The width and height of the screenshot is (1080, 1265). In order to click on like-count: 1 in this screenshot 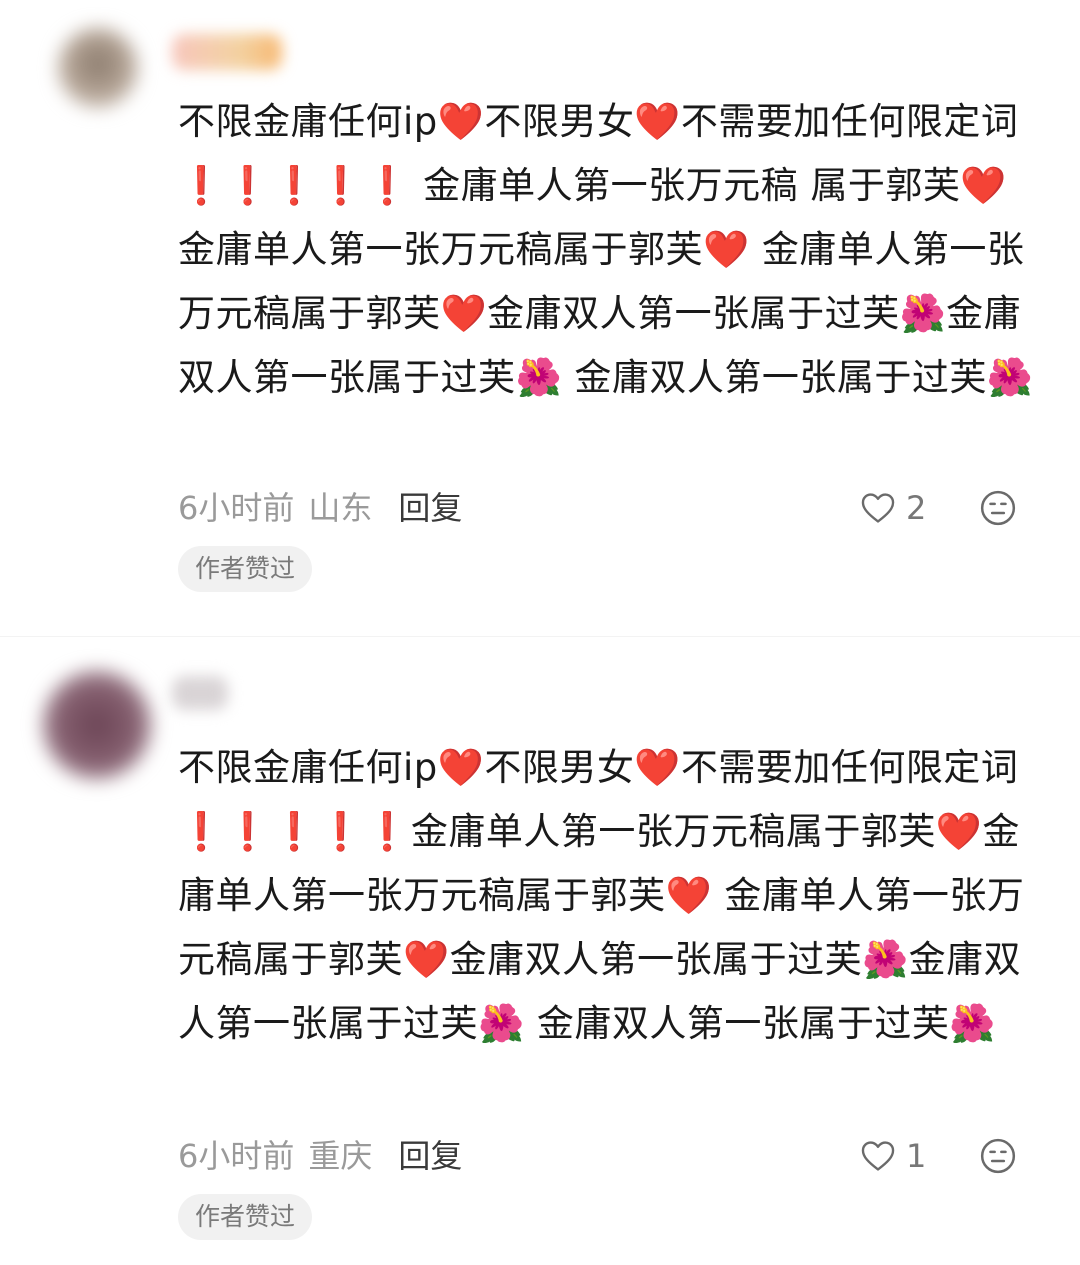, I will do `click(916, 1156)`.